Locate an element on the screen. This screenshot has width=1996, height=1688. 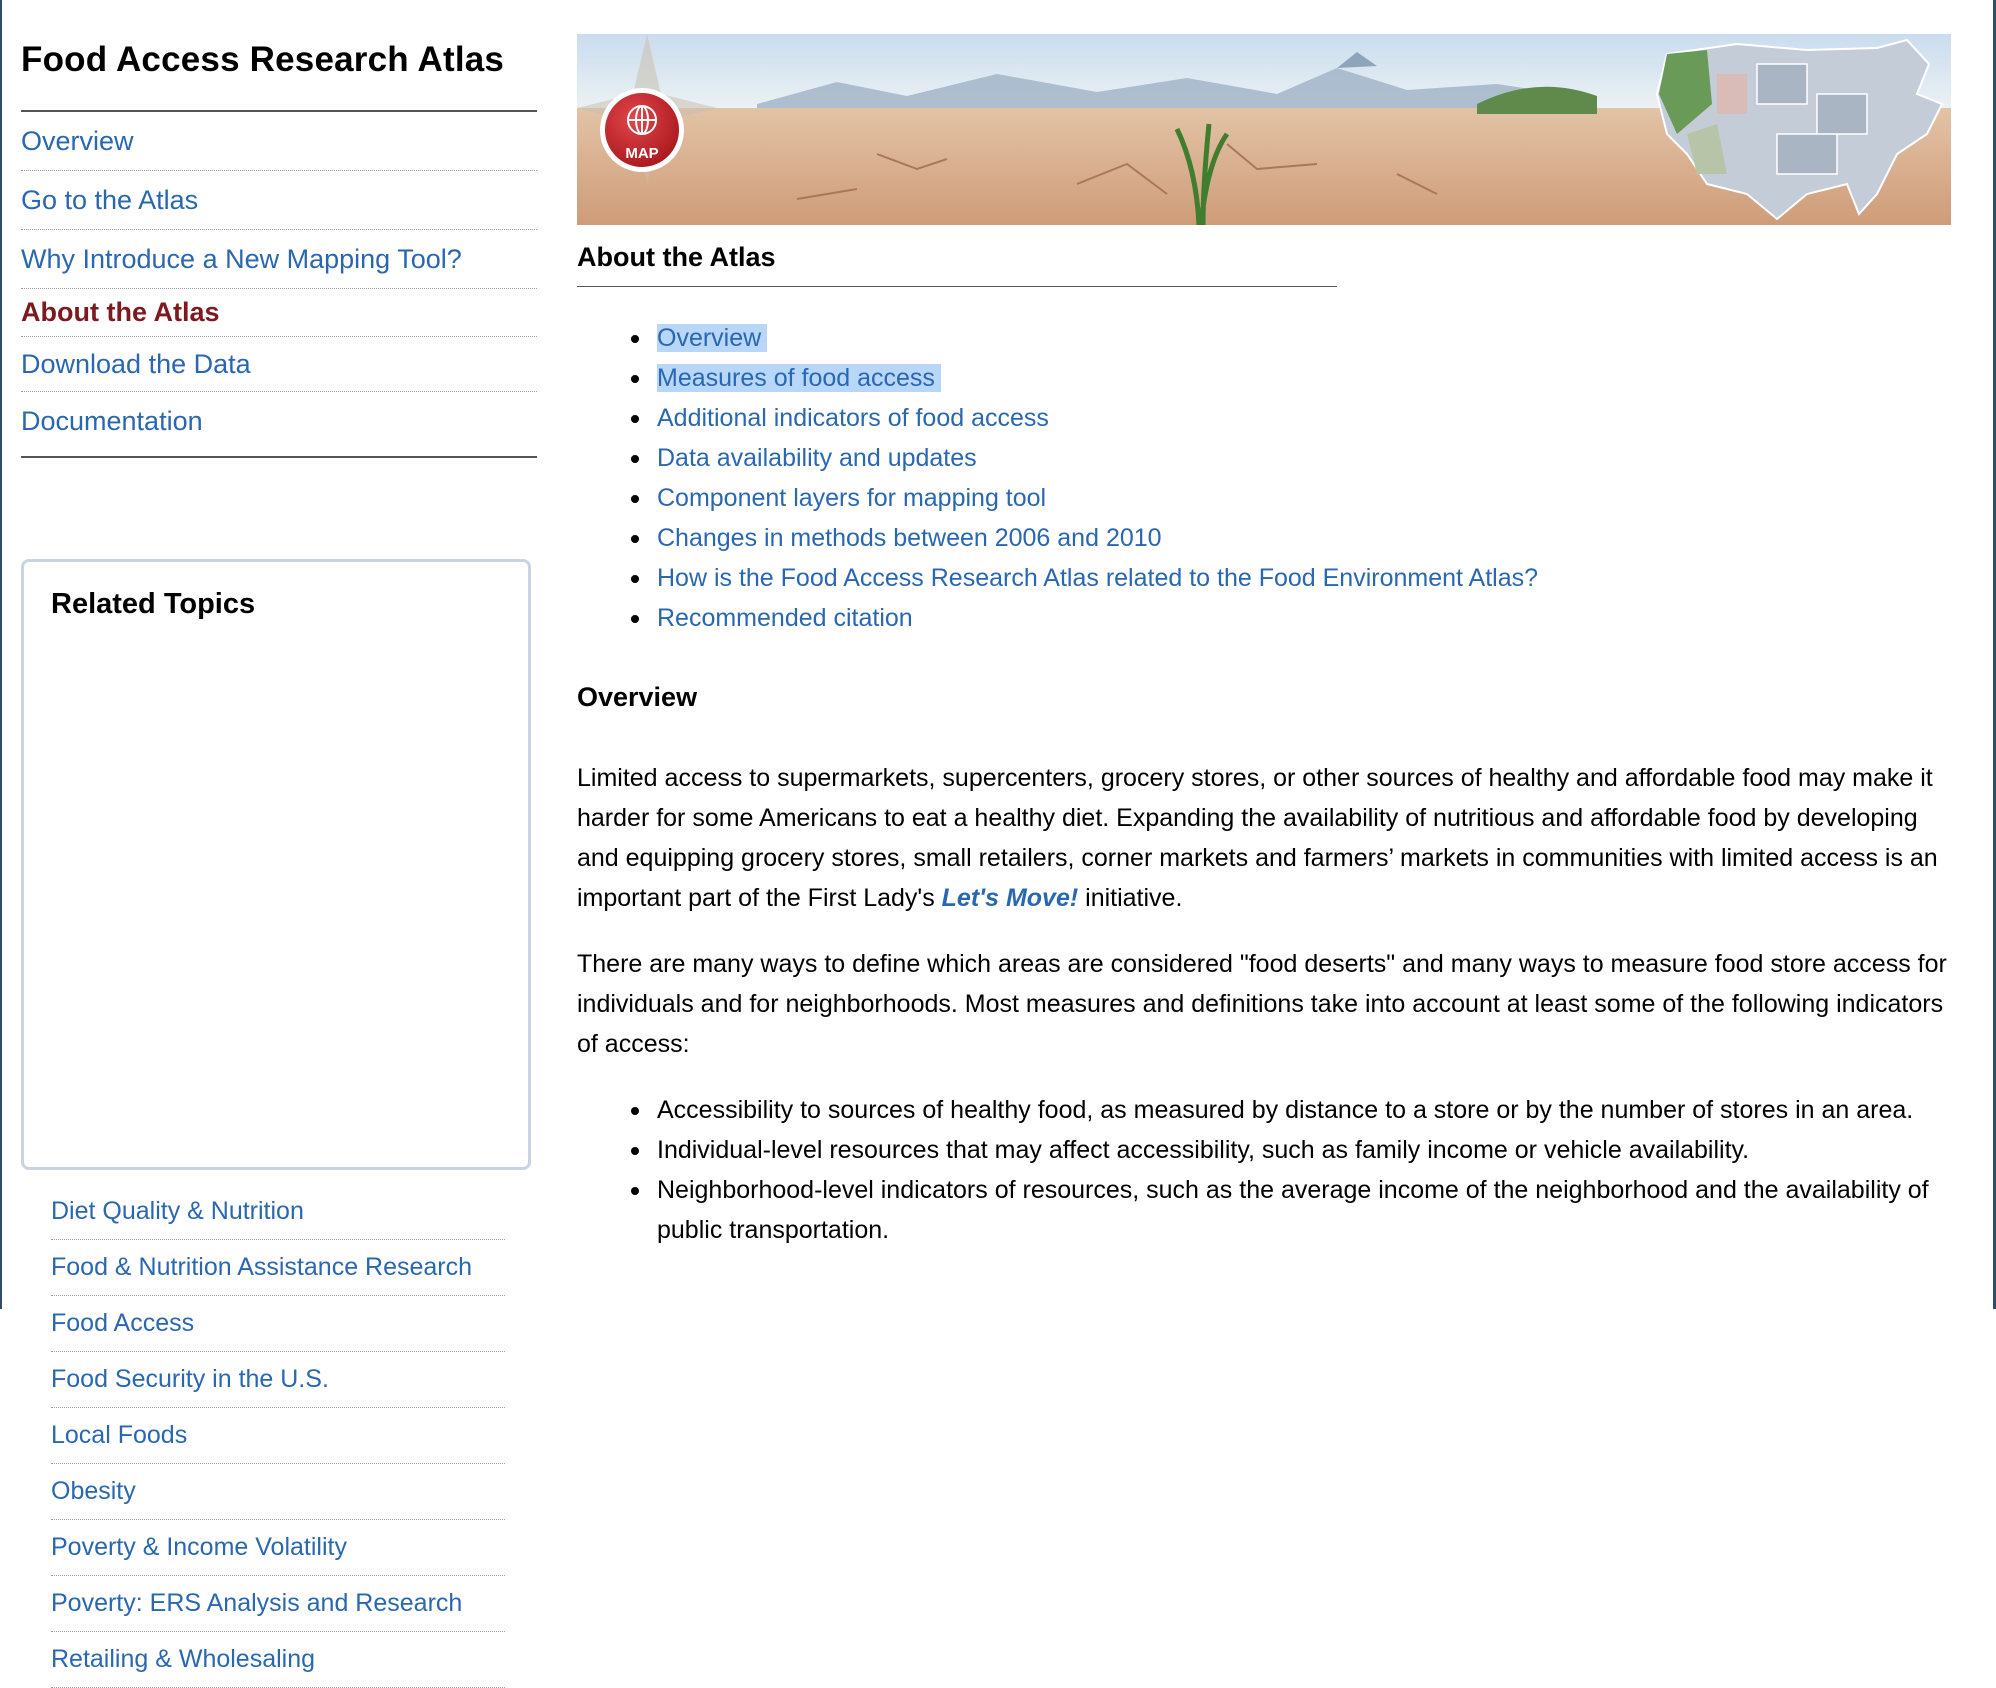
nav-item-why-new-tool: Why Introduce a New Mapping Tool? is located at coordinates (279, 259).